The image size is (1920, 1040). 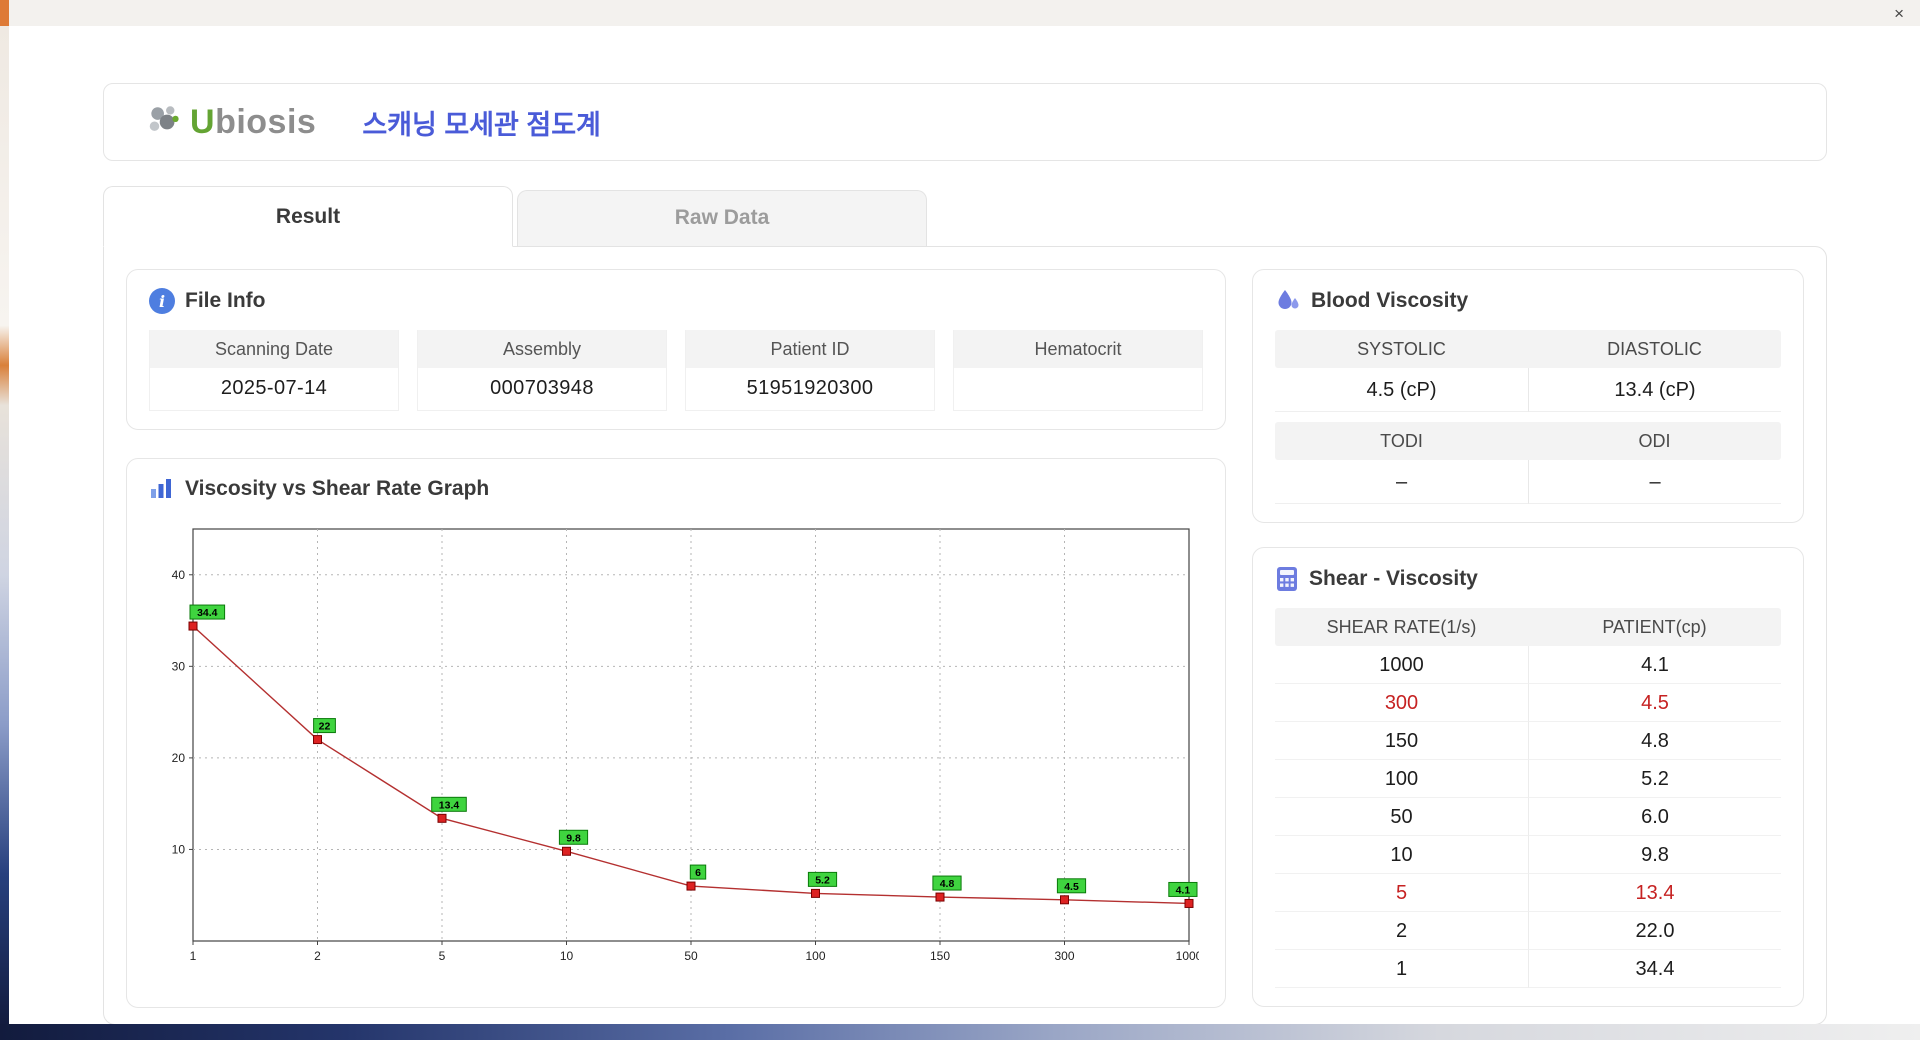 I want to click on ubiosis-logo: U biosis, so click(x=230, y=122).